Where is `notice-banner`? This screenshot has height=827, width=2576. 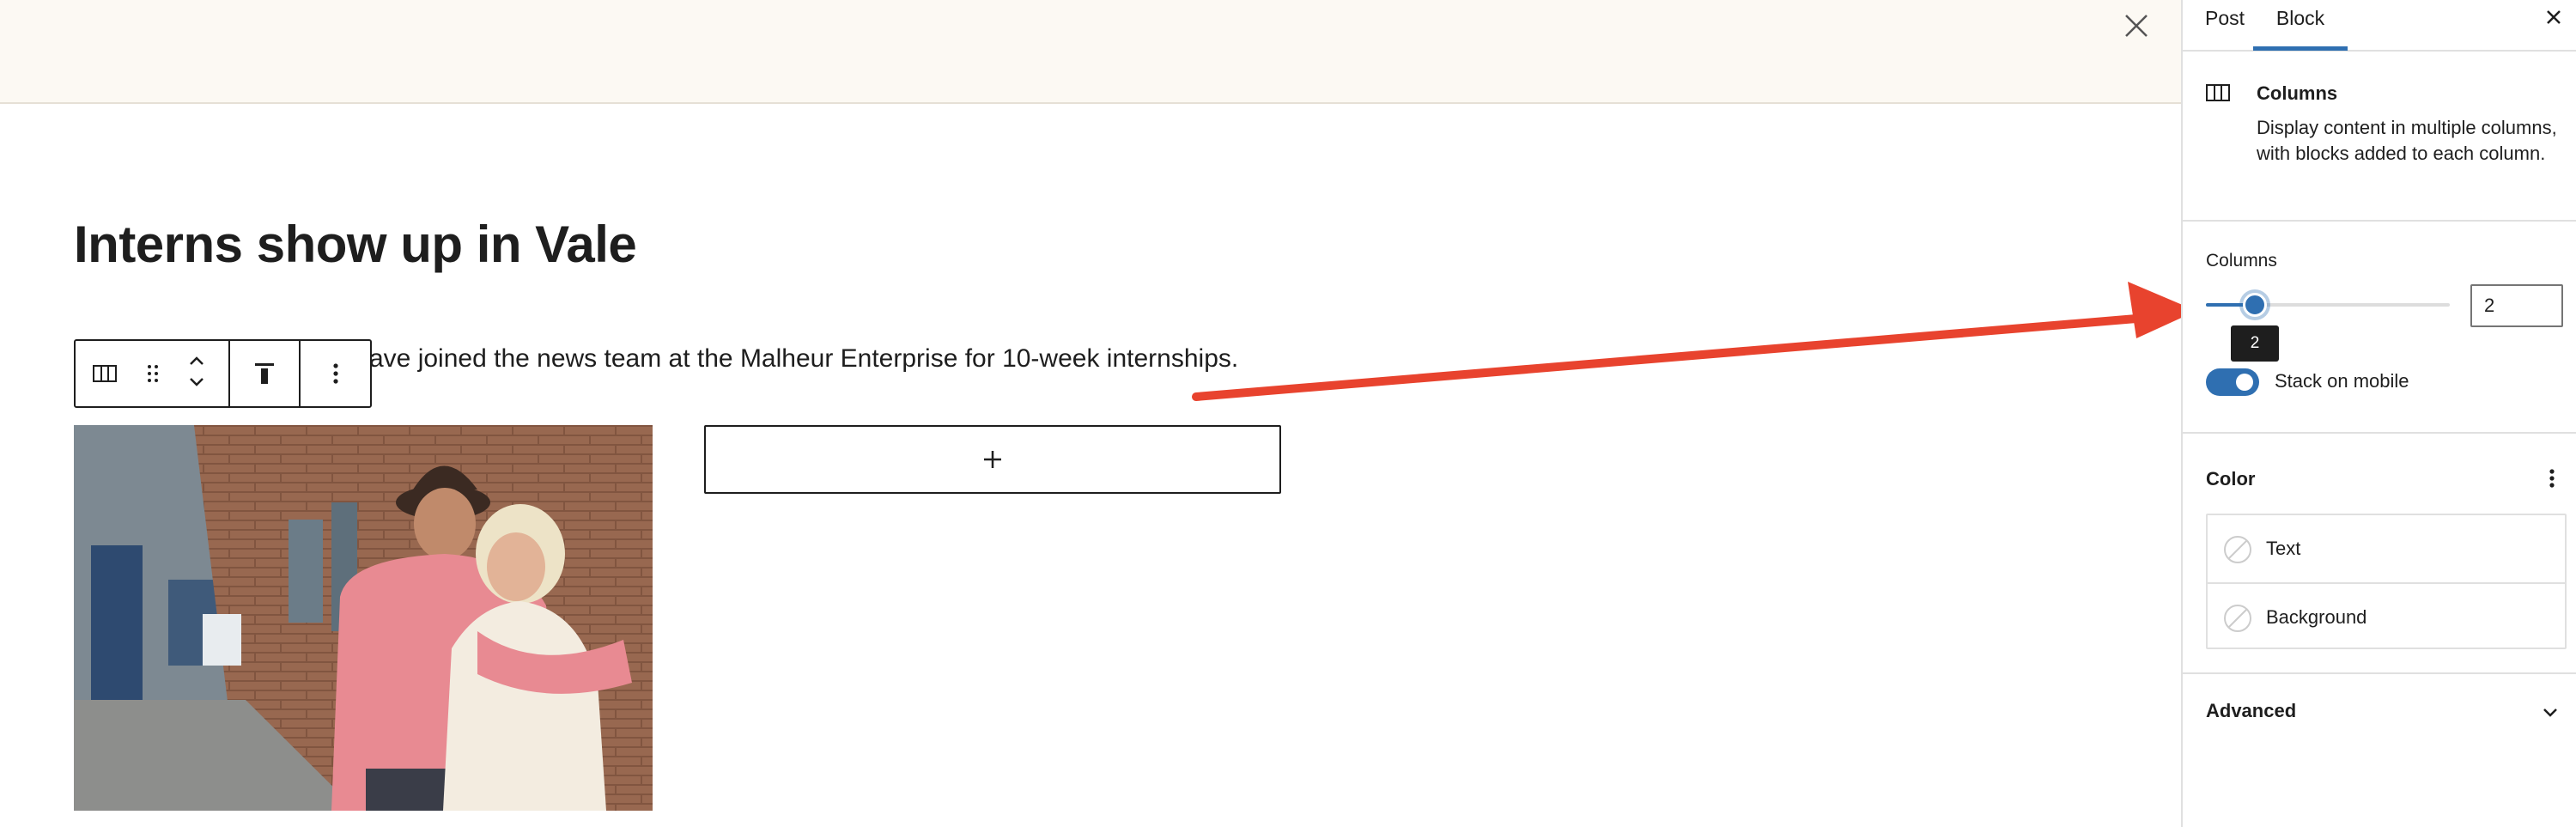
notice-banner is located at coordinates (1090, 52).